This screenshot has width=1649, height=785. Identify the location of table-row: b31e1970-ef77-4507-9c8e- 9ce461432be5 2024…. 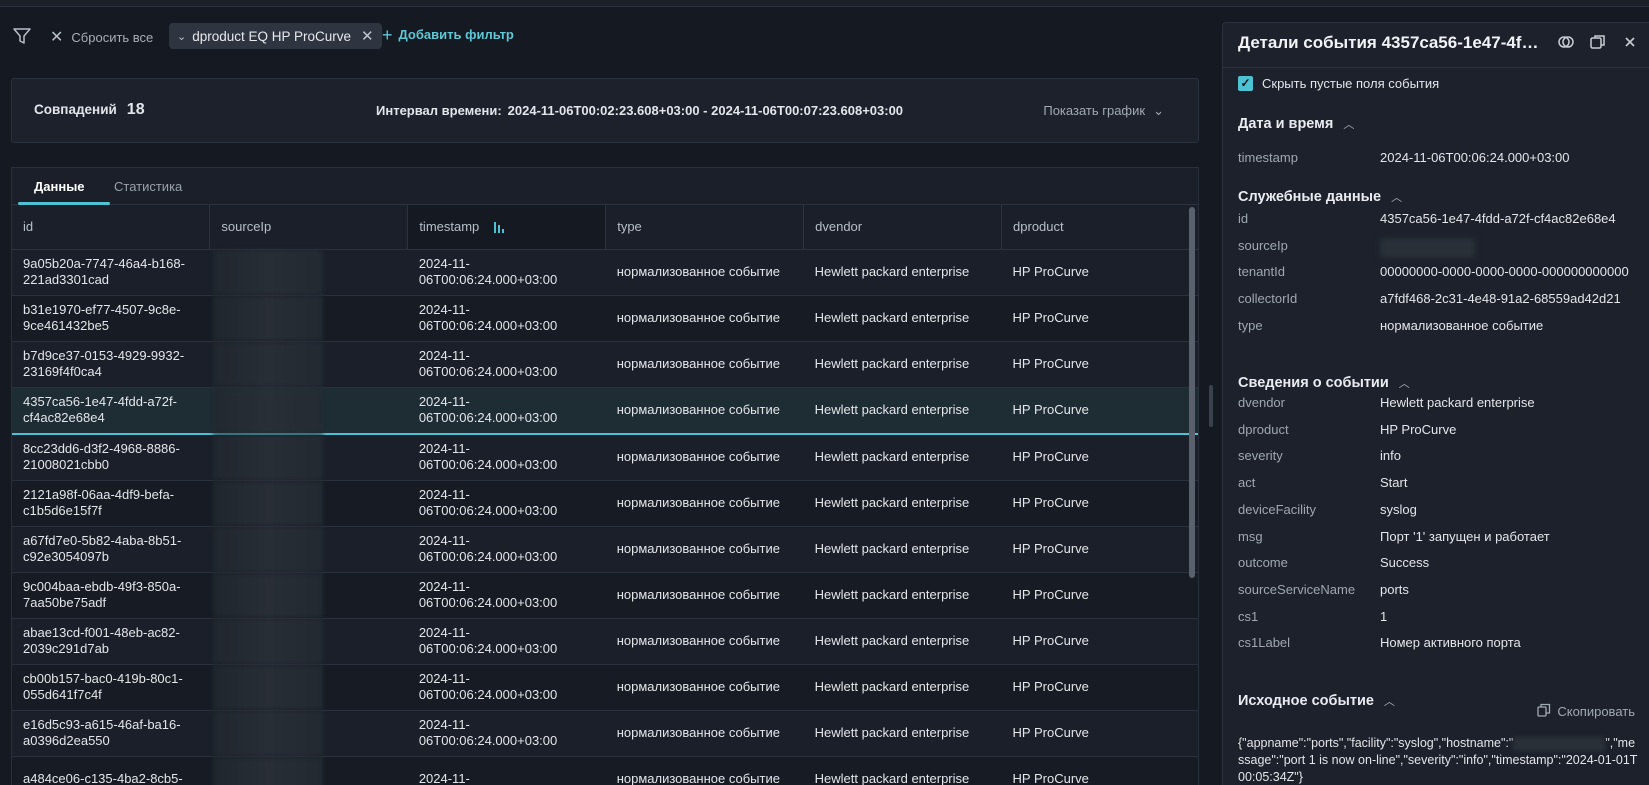
(605, 318).